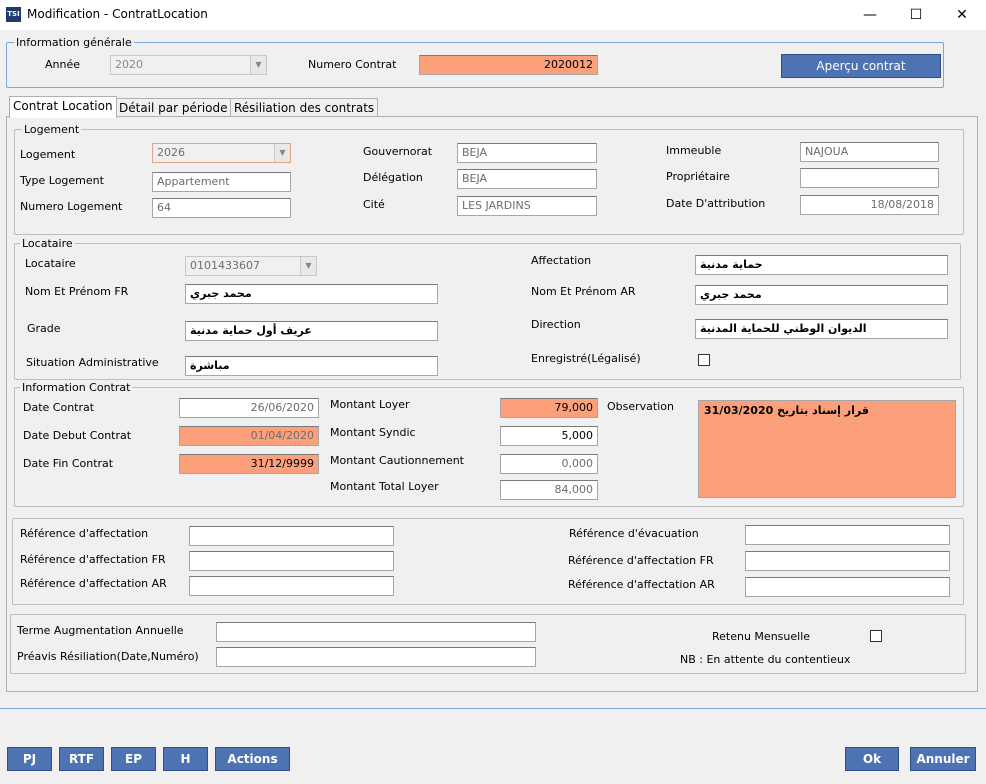 The image size is (986, 784). I want to click on retenu-mensuelle-label: Retenu Mensuelle, so click(761, 636).